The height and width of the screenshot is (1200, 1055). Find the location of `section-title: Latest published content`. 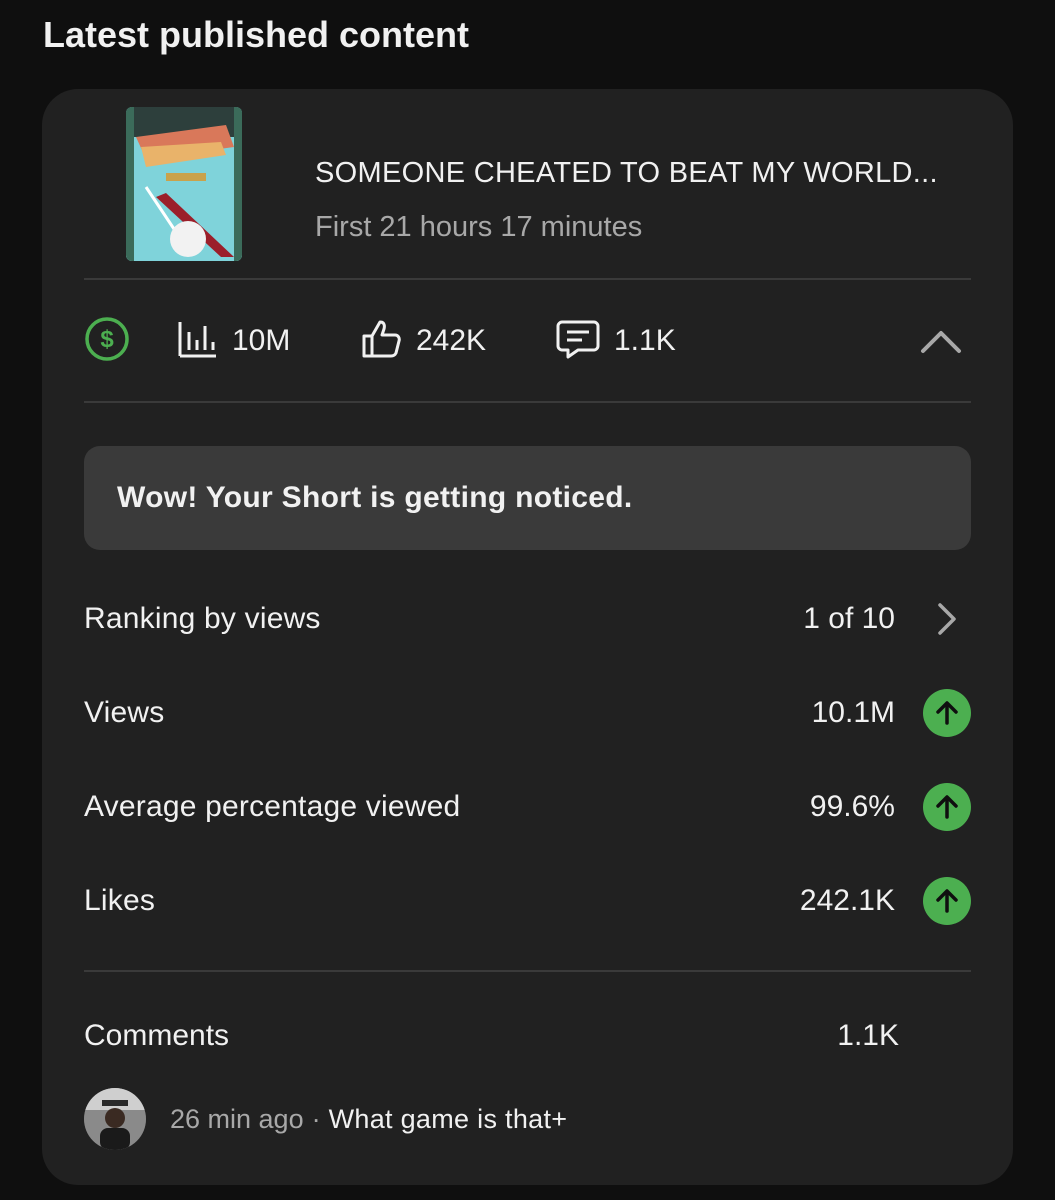

section-title: Latest published content is located at coordinates (256, 34).